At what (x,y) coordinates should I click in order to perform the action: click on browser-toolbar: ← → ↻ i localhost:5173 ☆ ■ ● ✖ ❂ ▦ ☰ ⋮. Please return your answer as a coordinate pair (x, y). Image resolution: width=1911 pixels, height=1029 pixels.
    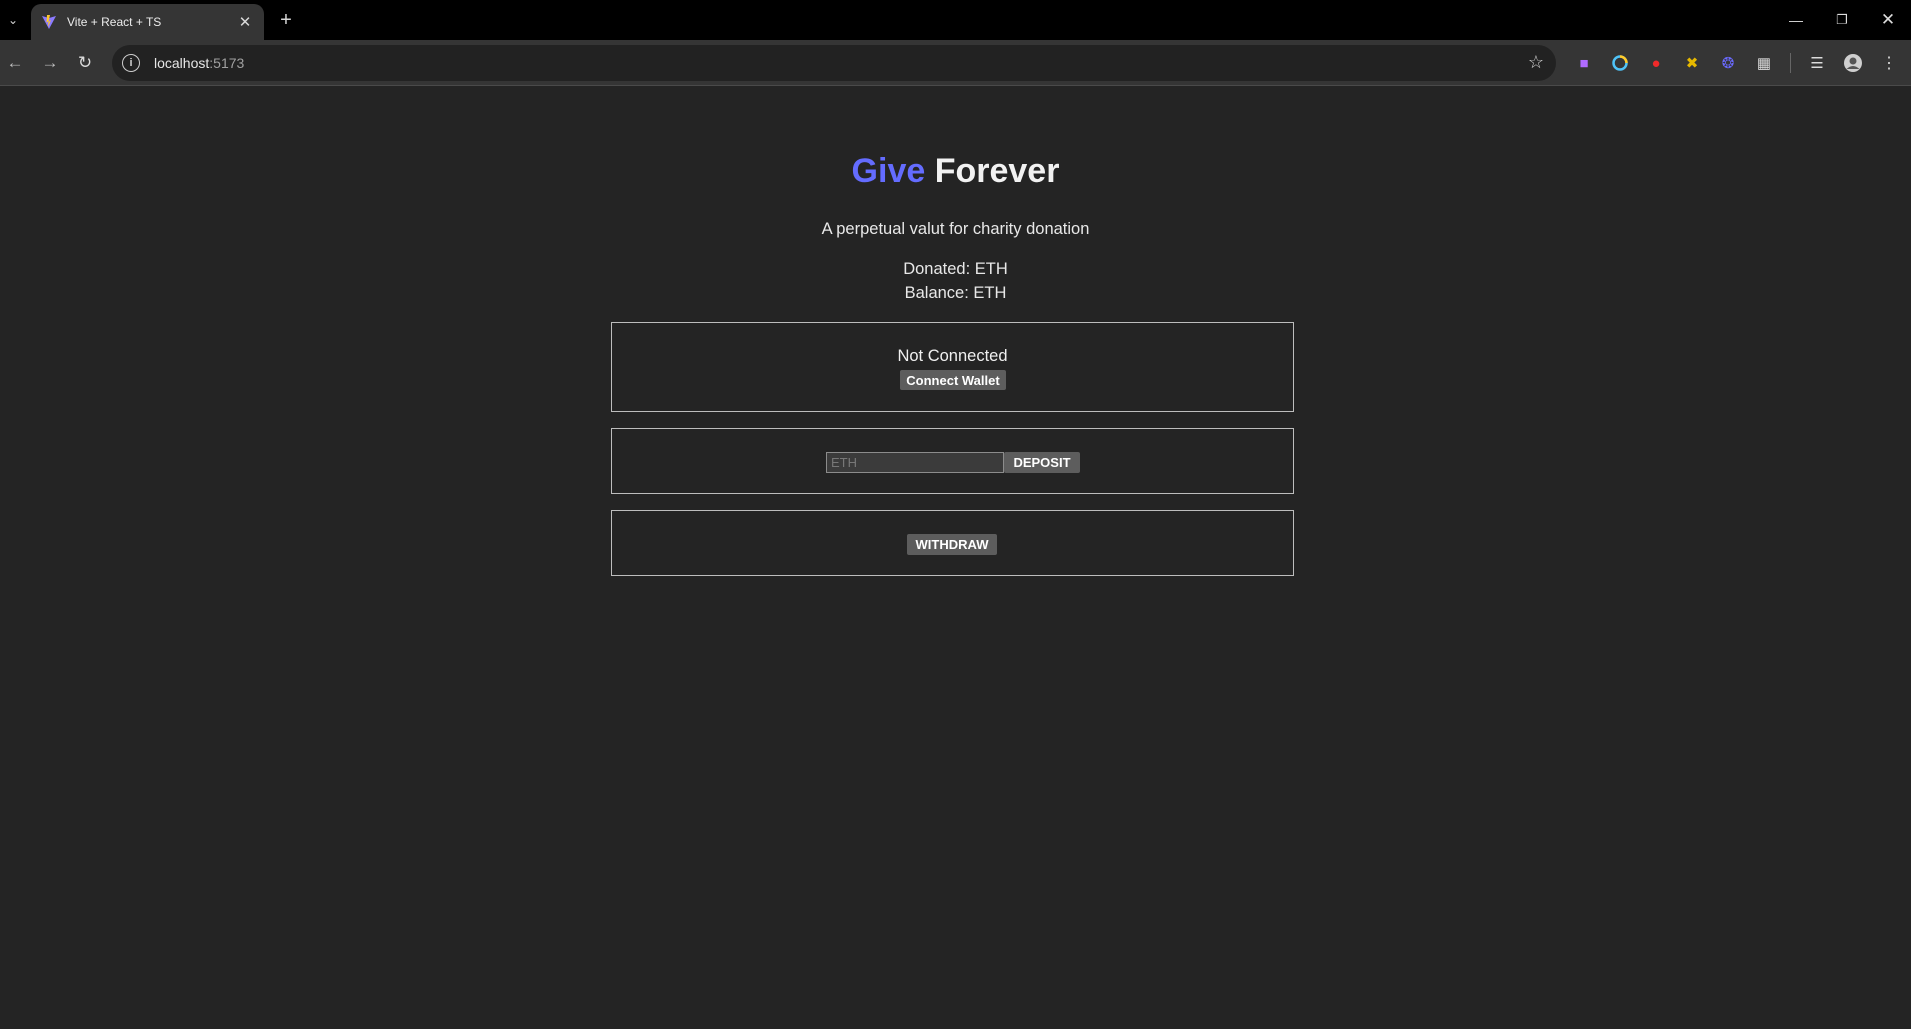
    Looking at the image, I should click on (955, 63).